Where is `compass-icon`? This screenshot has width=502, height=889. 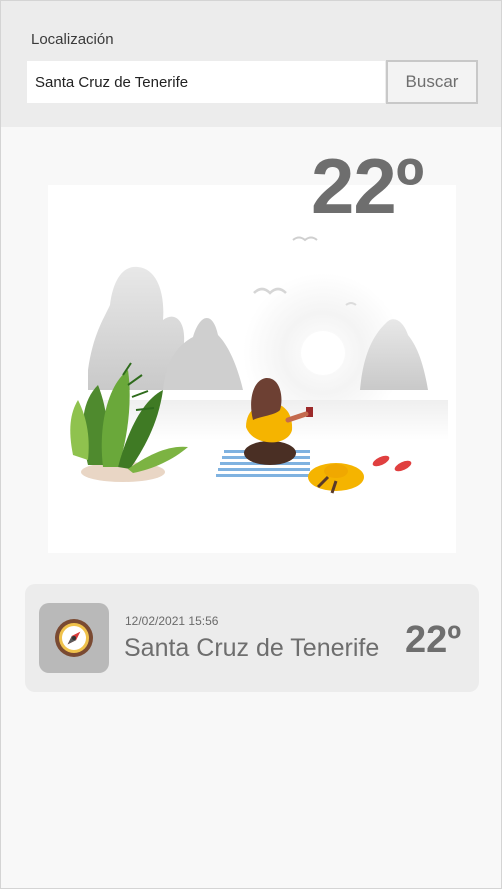
compass-icon is located at coordinates (74, 638).